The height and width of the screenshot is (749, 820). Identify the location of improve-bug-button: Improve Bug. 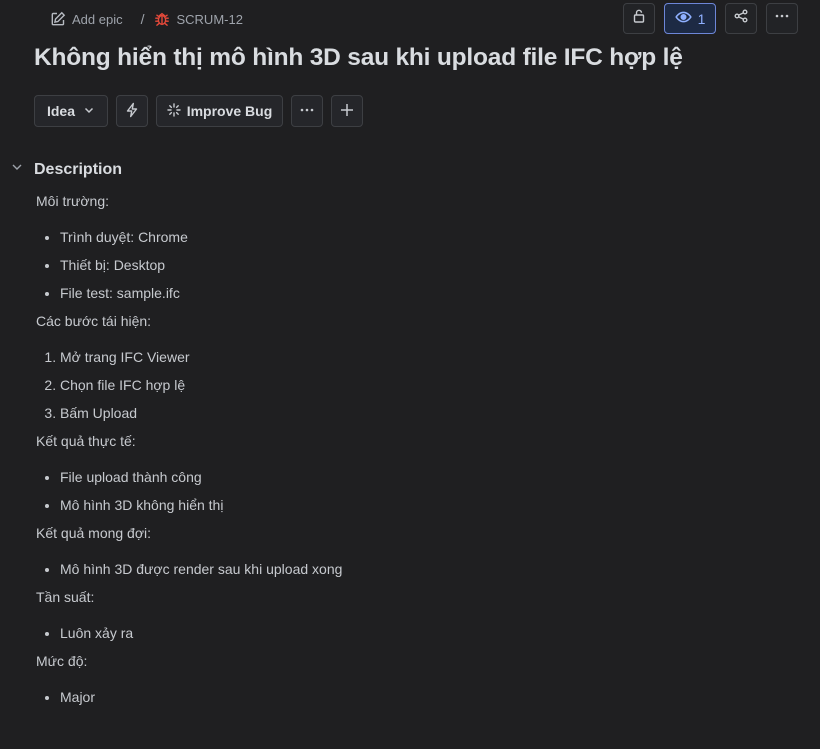
(219, 111).